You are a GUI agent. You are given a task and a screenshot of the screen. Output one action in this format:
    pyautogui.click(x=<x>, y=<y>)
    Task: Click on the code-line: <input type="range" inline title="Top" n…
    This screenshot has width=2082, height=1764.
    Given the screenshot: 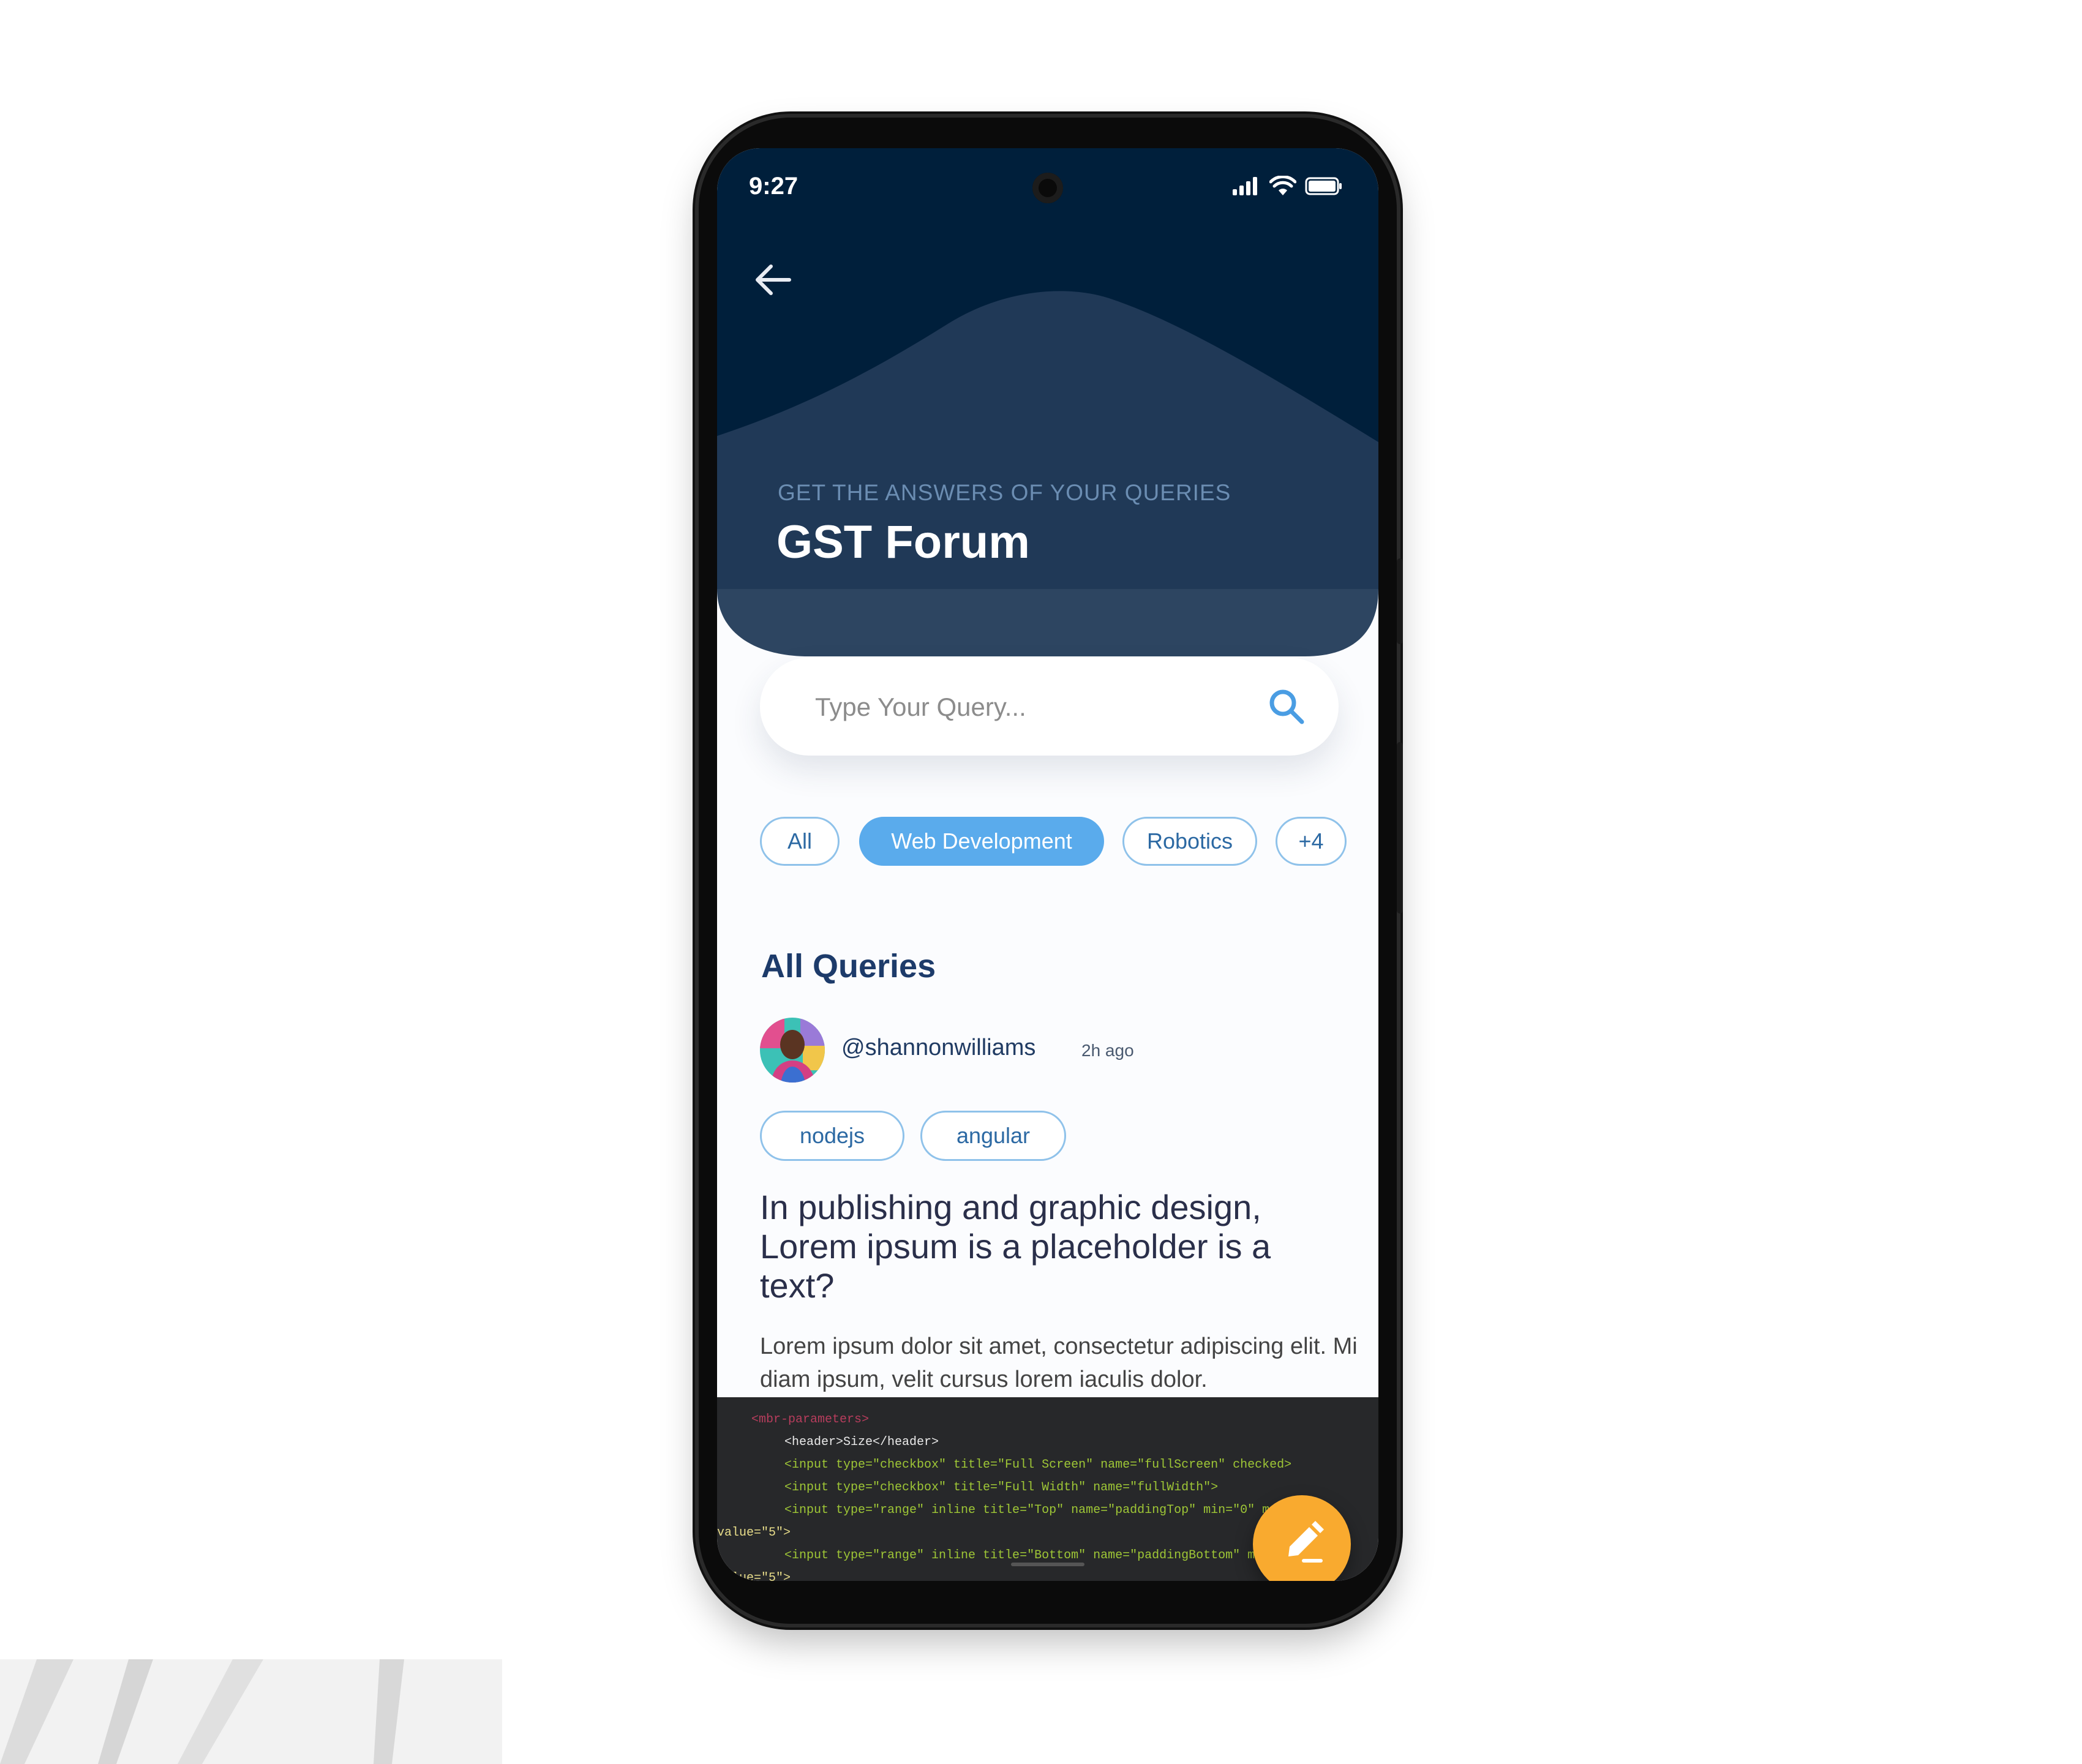 What is the action you would take?
    pyautogui.click(x=1052, y=1510)
    